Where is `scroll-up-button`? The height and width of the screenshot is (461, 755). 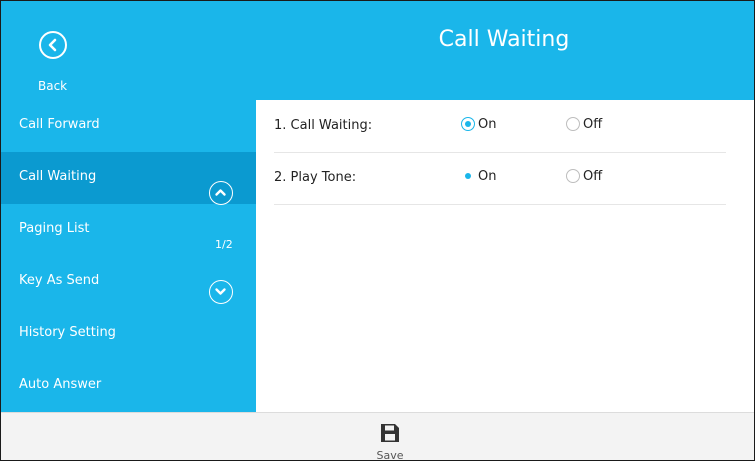 scroll-up-button is located at coordinates (221, 193).